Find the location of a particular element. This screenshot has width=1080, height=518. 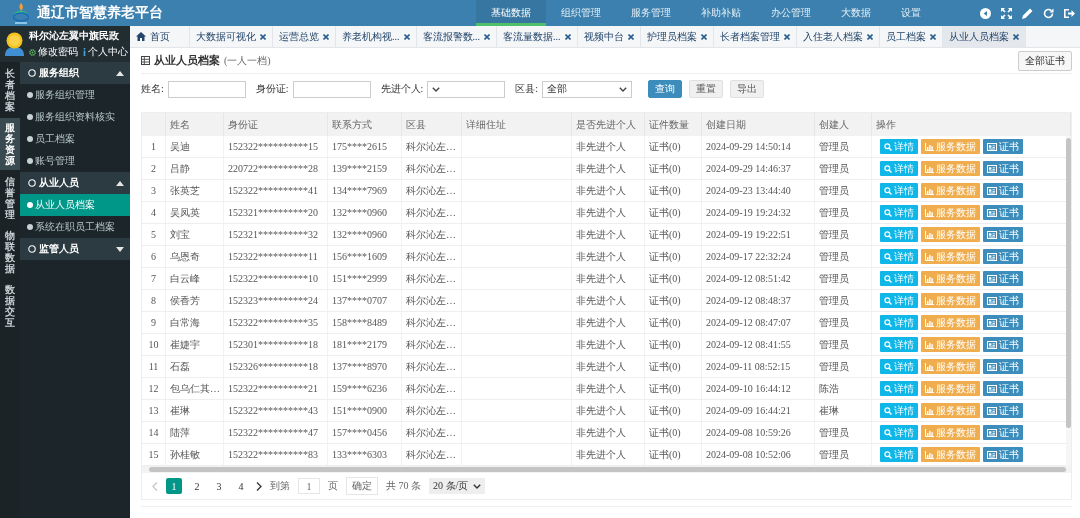

rail-tab: 信誉管理 is located at coordinates (10, 198).